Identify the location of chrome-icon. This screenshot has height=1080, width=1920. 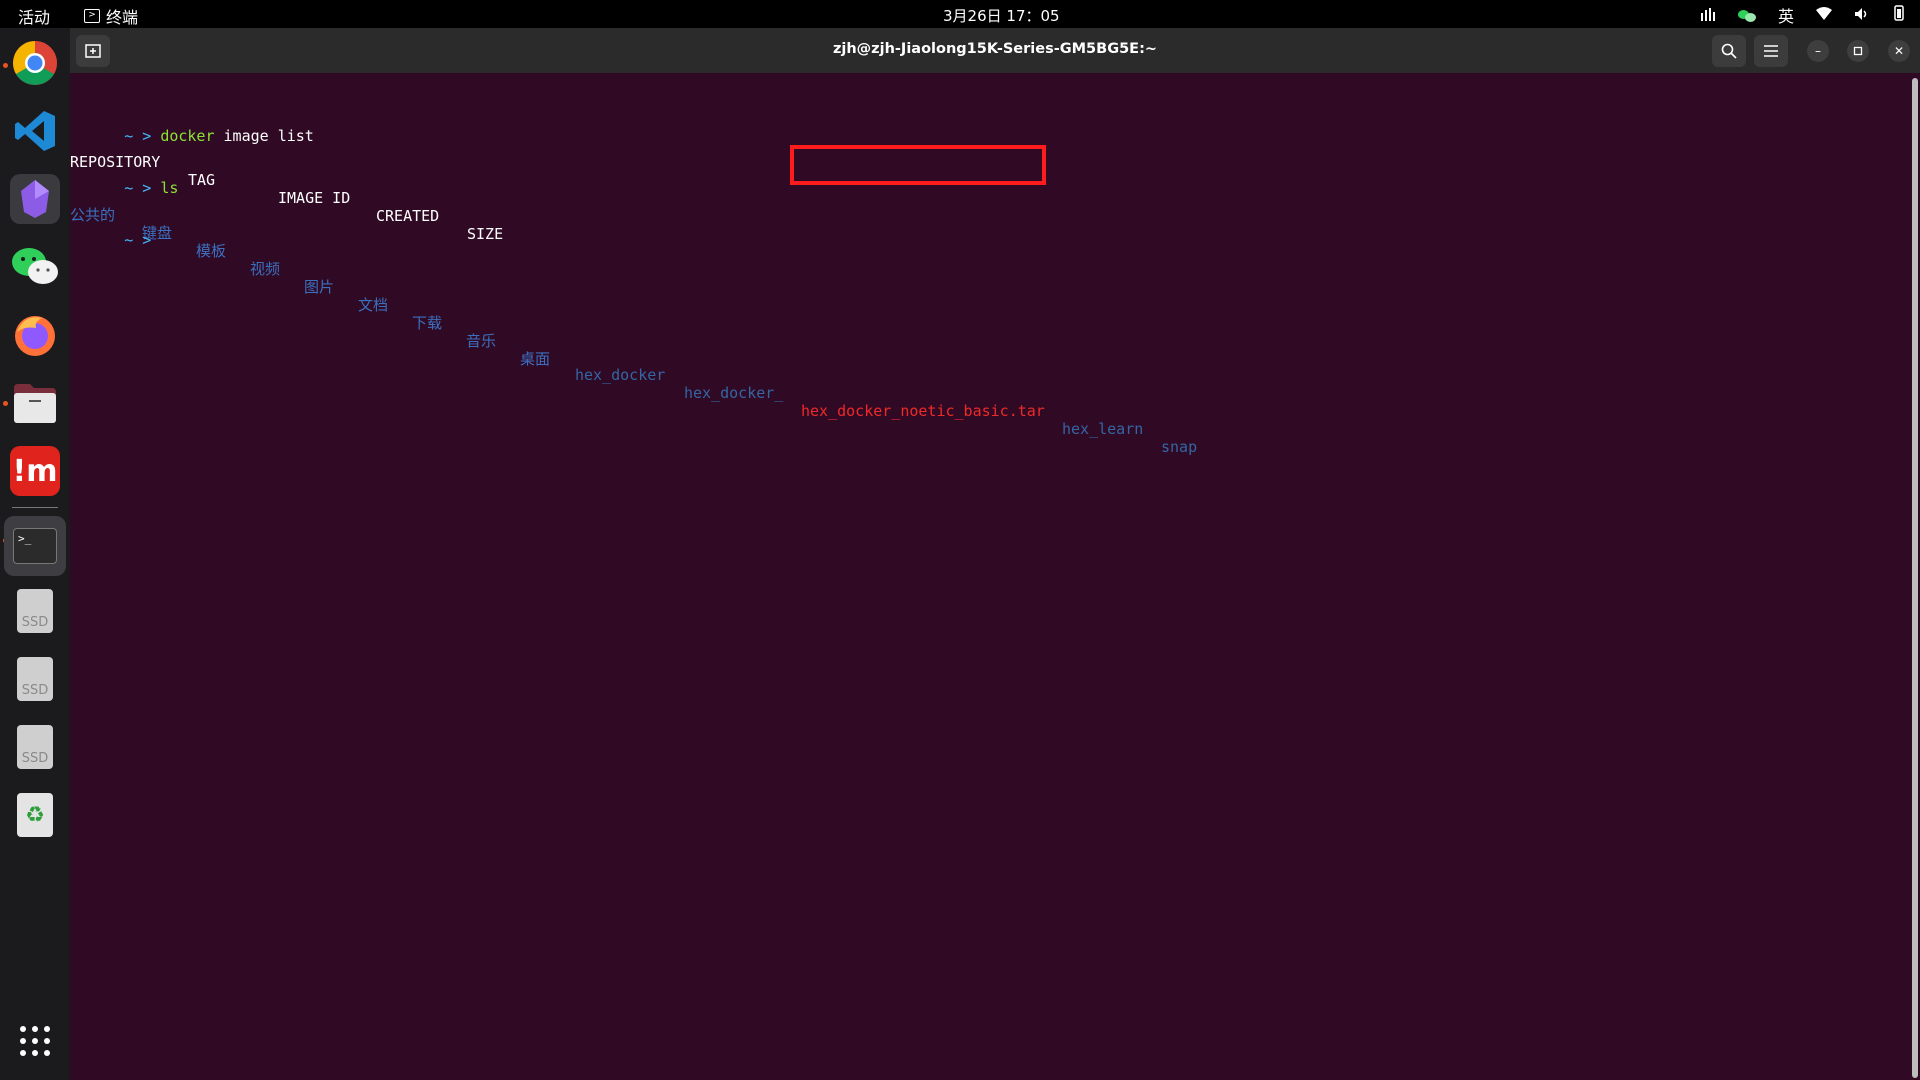
(35, 63).